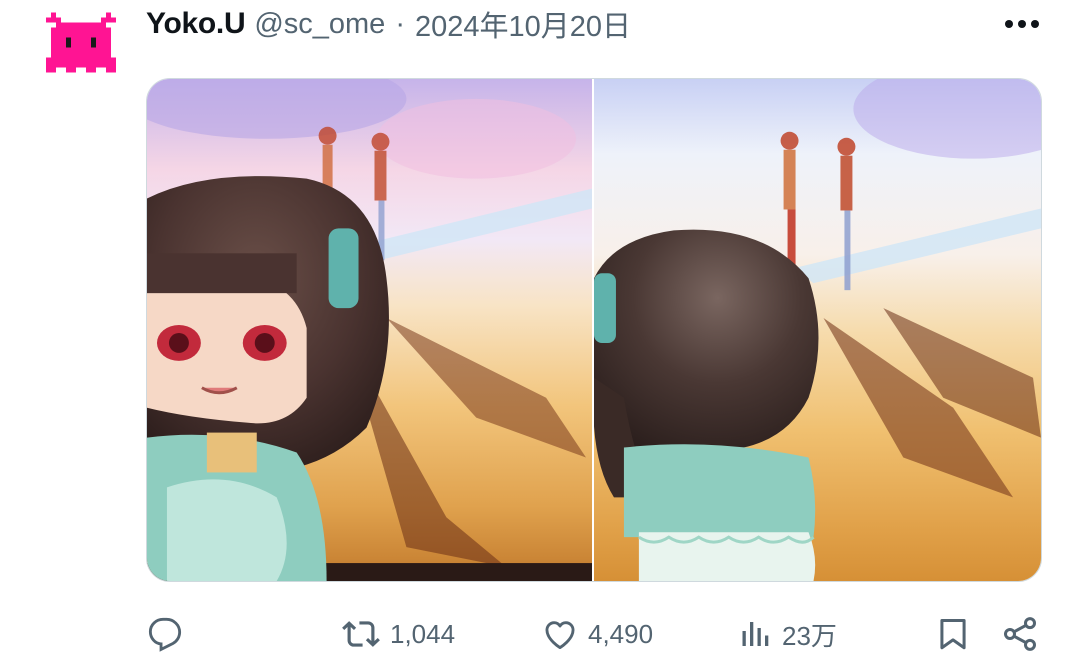 The image size is (1080, 663). I want to click on share-button, so click(1020, 634).